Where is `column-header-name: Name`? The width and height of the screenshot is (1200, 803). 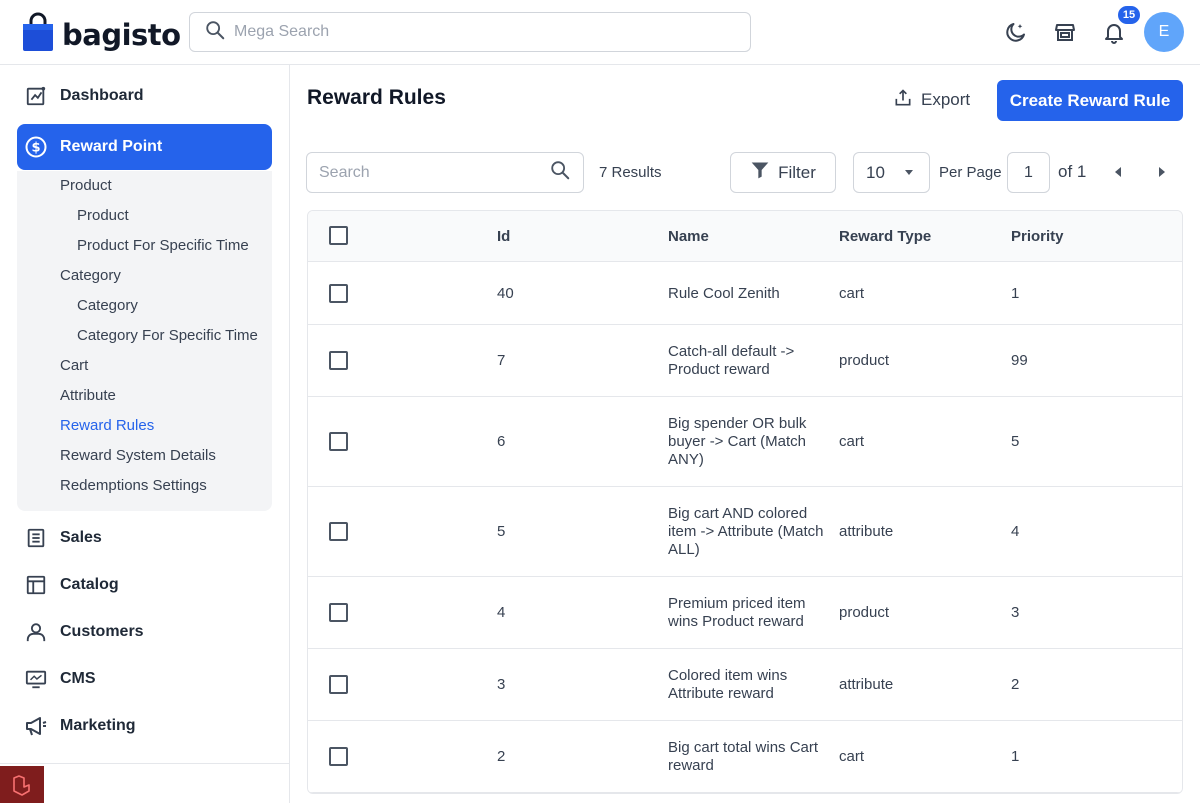
column-header-name: Name is located at coordinates (688, 236).